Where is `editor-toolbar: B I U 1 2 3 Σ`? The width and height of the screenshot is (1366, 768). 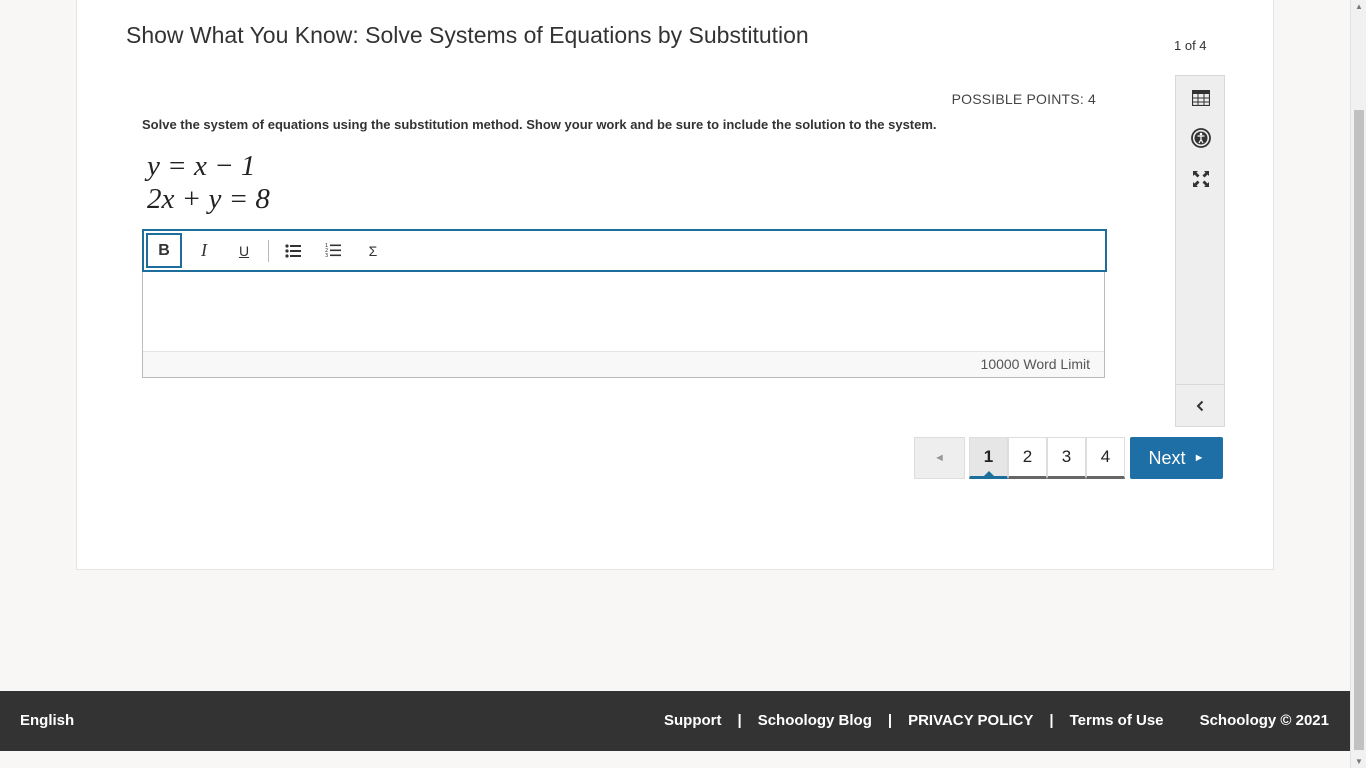
editor-toolbar: B I U 1 2 3 Σ is located at coordinates (624, 250).